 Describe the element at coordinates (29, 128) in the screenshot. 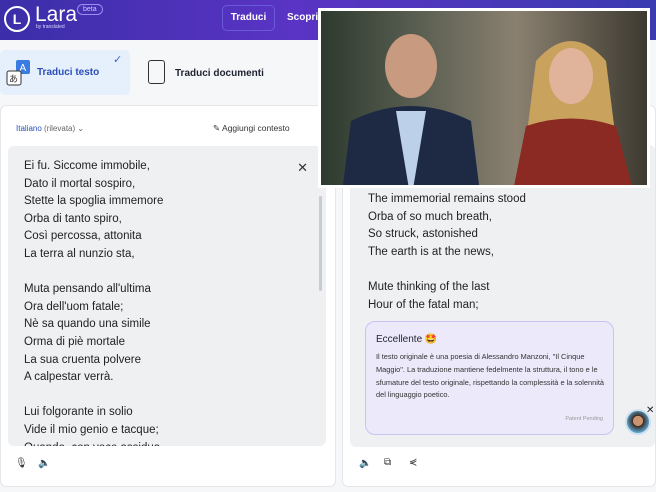

I see `language-name: Italiano` at that location.